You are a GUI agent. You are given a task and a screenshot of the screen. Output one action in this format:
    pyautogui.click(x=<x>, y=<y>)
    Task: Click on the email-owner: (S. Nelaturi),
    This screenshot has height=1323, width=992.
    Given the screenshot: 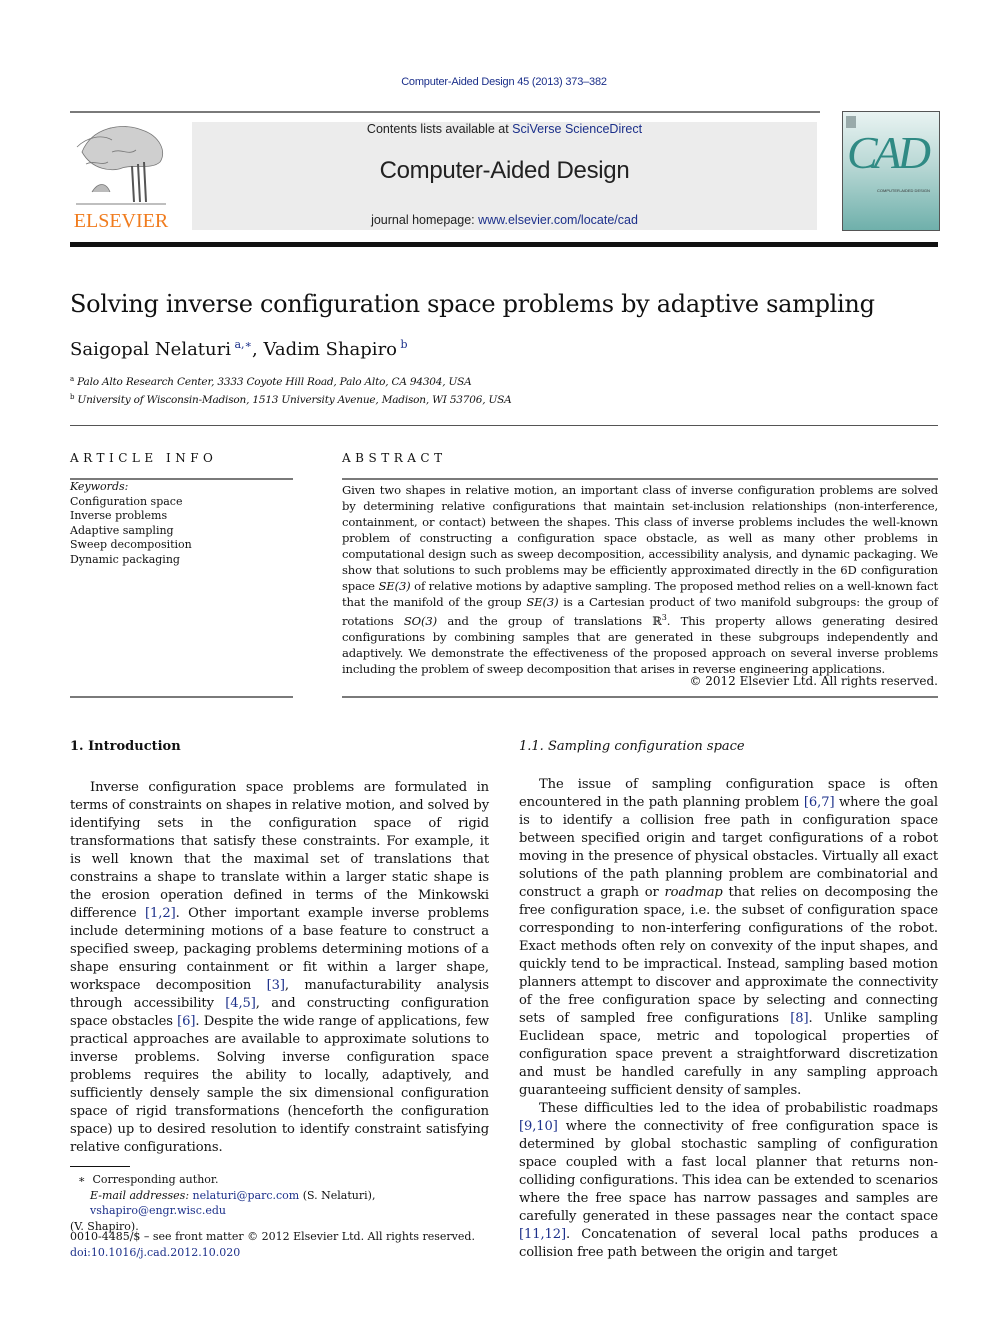 What is the action you would take?
    pyautogui.click(x=337, y=1195)
    